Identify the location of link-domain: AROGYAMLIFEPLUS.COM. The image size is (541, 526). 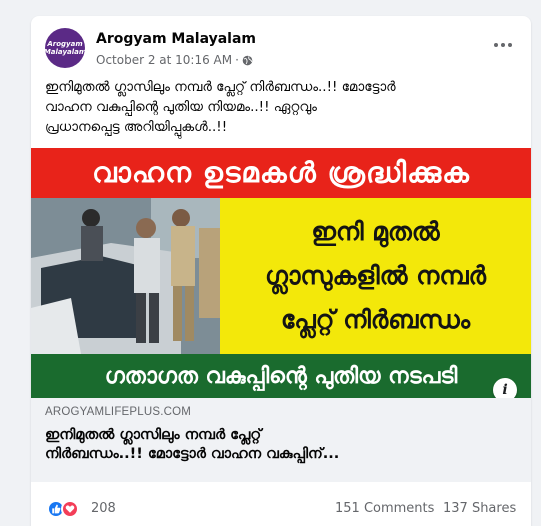
(118, 412).